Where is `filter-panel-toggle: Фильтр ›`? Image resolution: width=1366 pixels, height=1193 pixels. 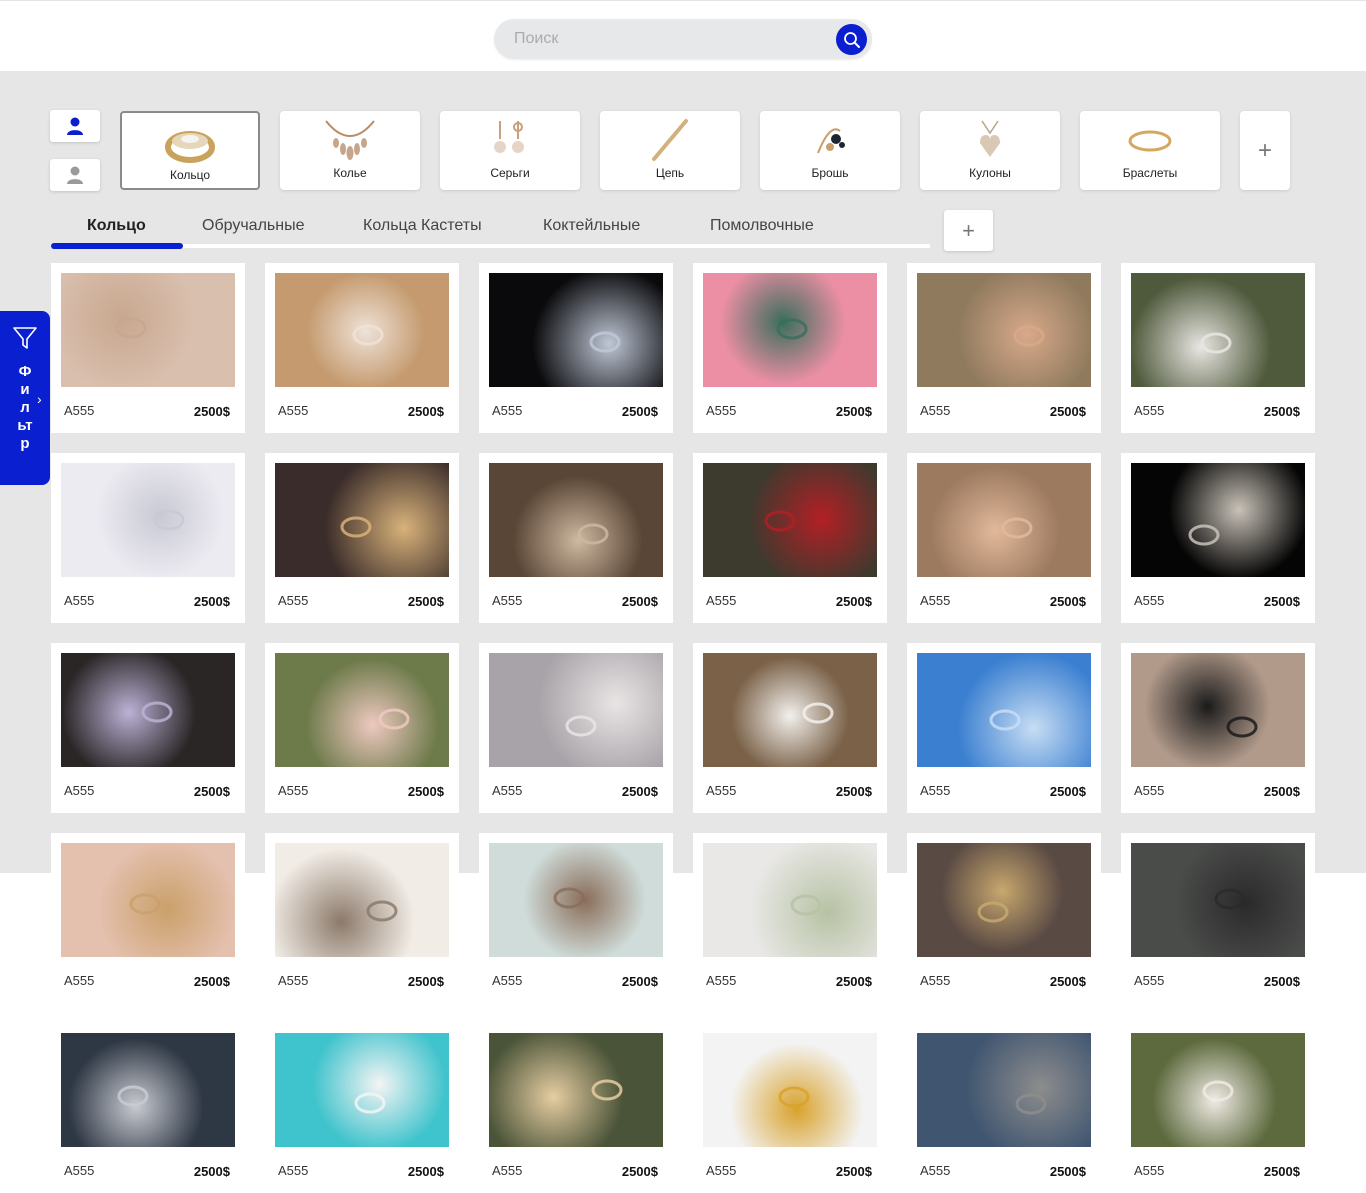
filter-panel-toggle: Фильтр › is located at coordinates (25, 398).